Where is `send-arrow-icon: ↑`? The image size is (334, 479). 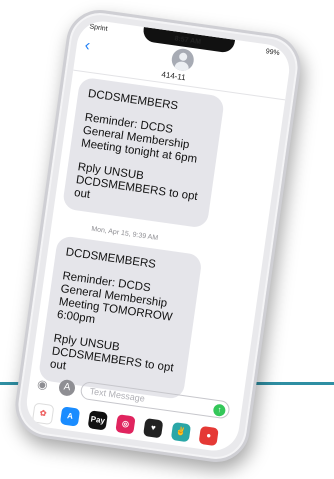
send-arrow-icon: ↑ is located at coordinates (219, 410).